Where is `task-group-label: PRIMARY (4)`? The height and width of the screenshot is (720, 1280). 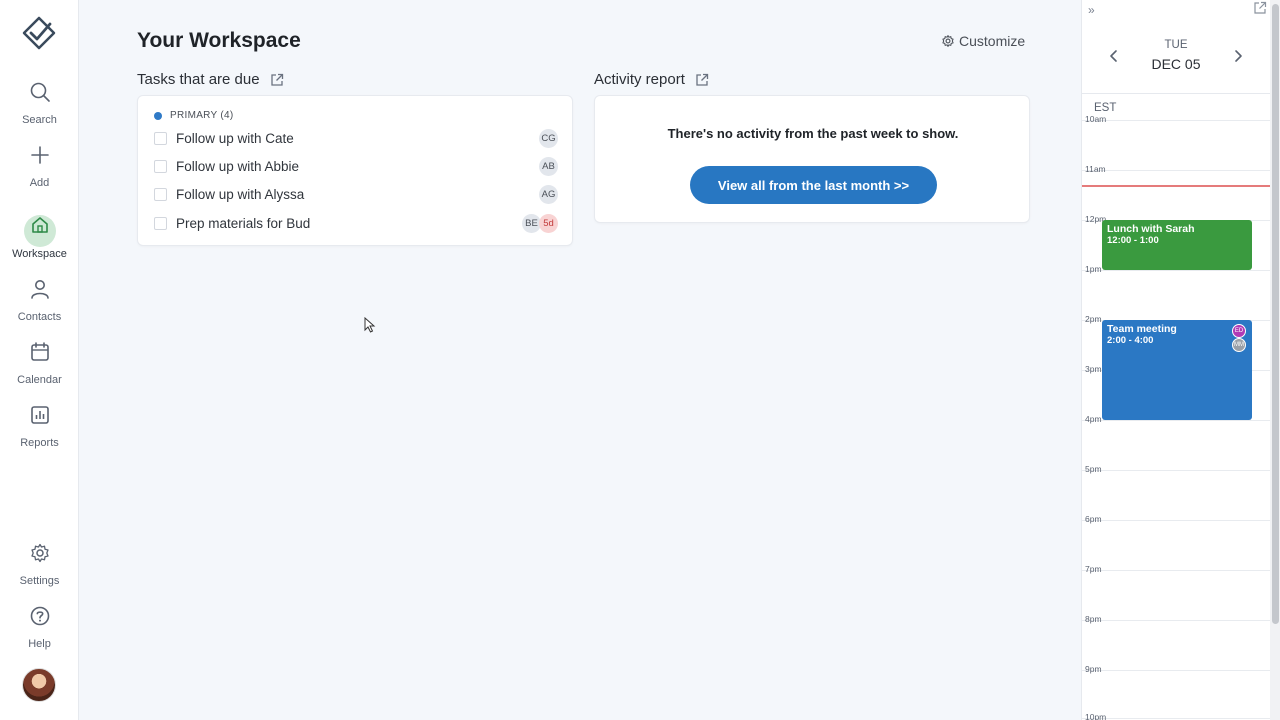 task-group-label: PRIMARY (4) is located at coordinates (194, 115).